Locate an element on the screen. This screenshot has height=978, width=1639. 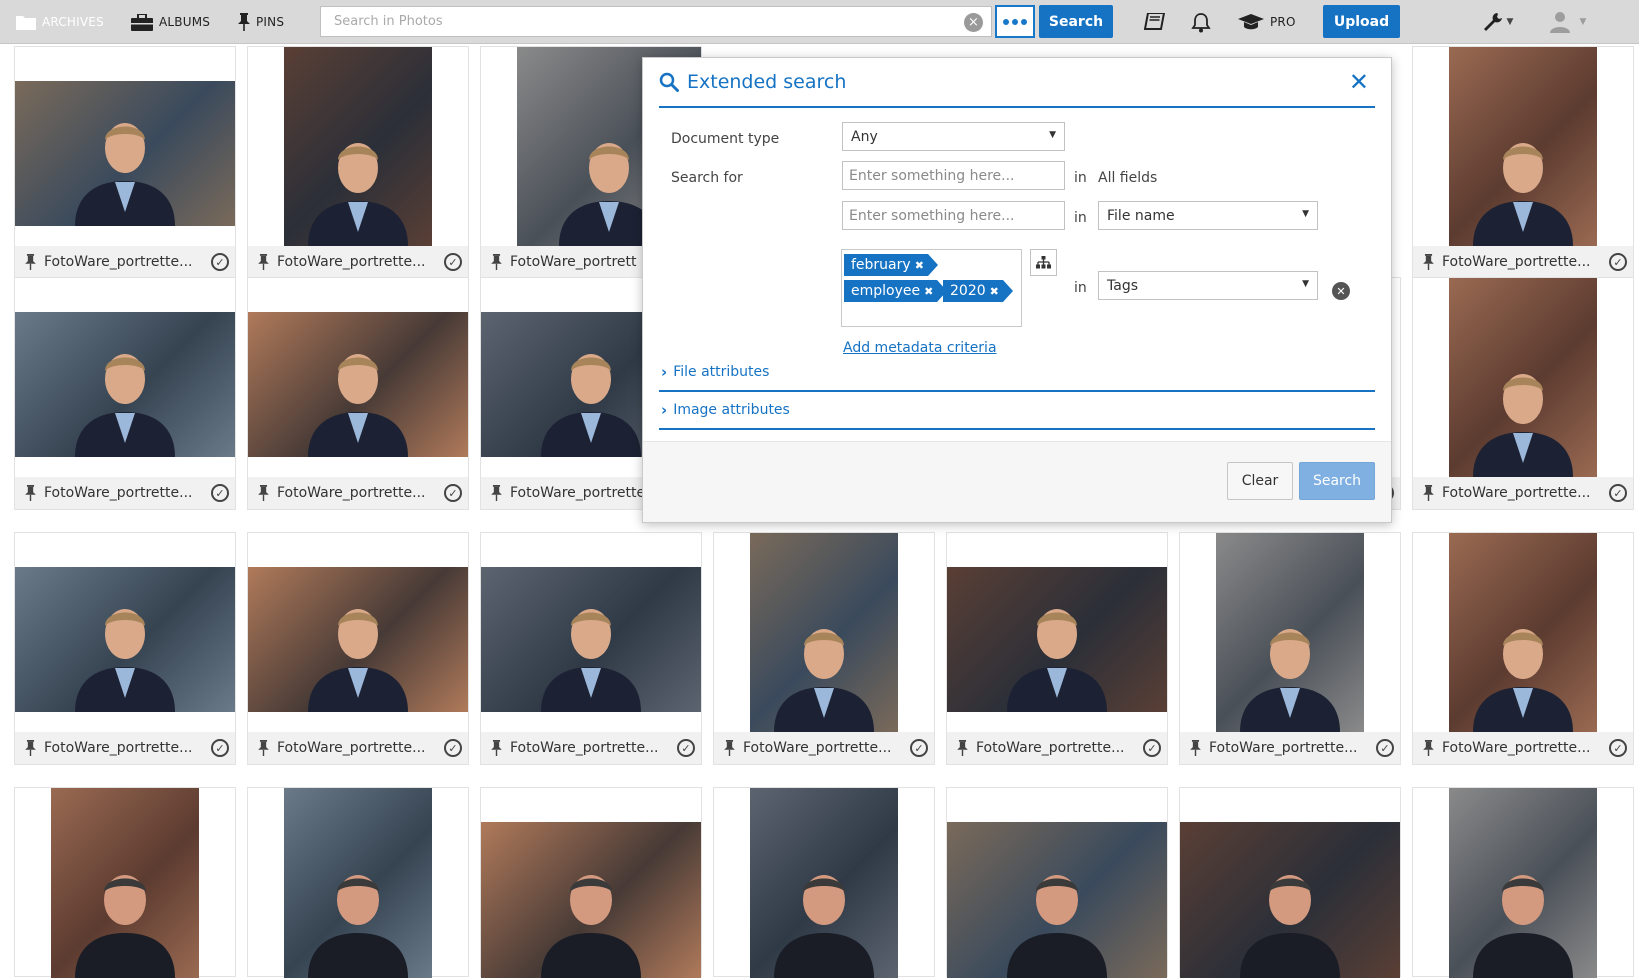
tools-menu: ▼ is located at coordinates (1498, 22).